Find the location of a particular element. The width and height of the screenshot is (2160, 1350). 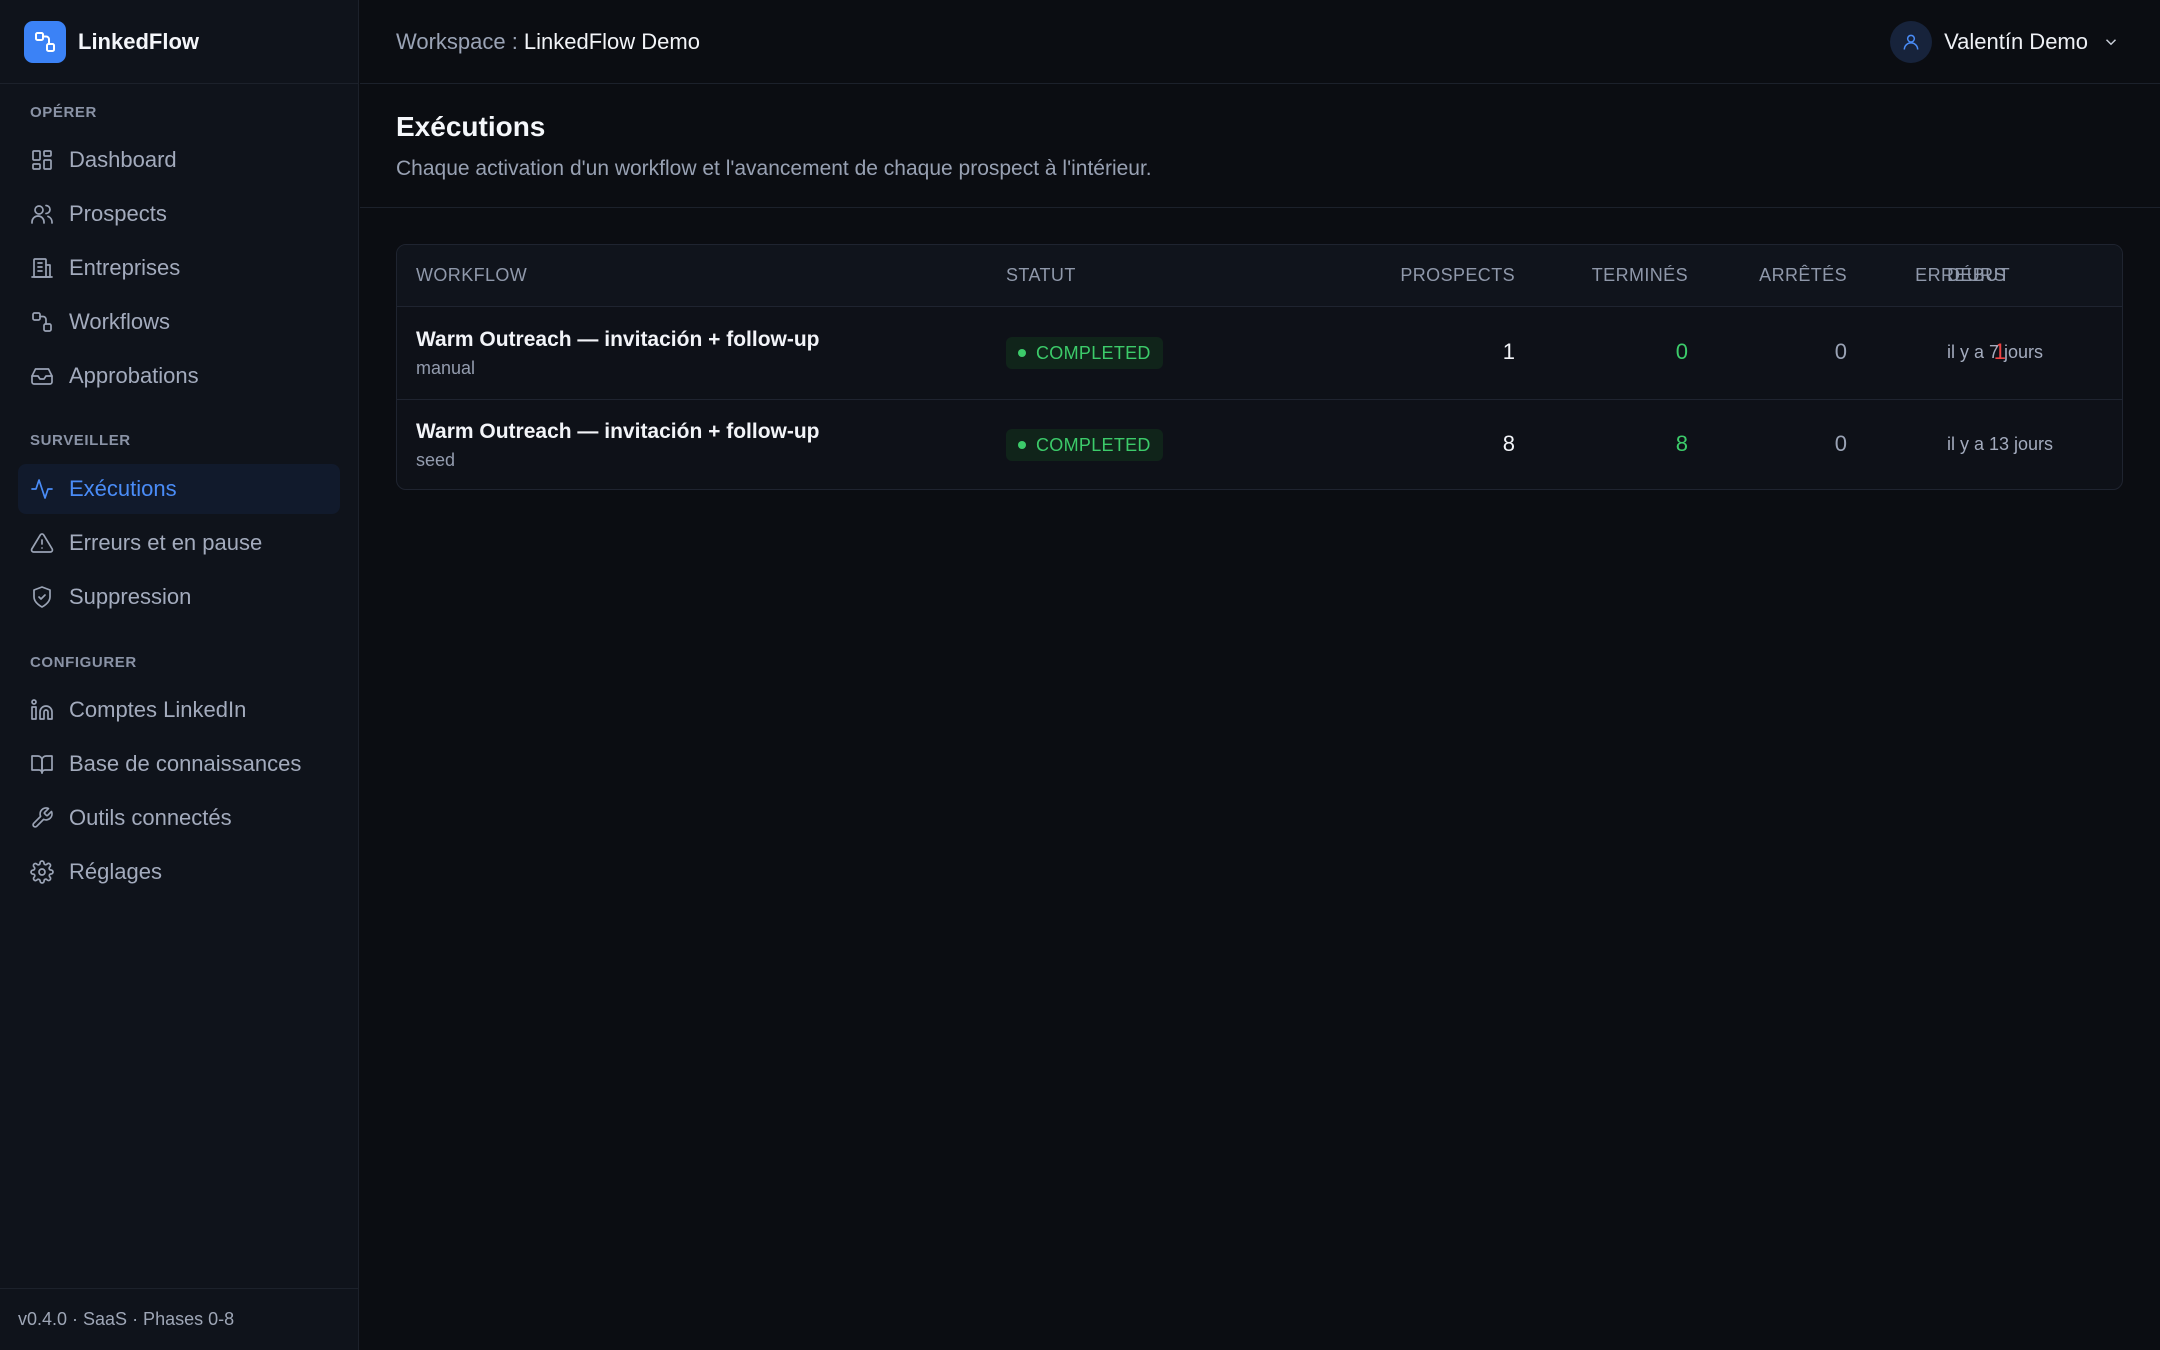

chevron-down-icon is located at coordinates (2111, 42).